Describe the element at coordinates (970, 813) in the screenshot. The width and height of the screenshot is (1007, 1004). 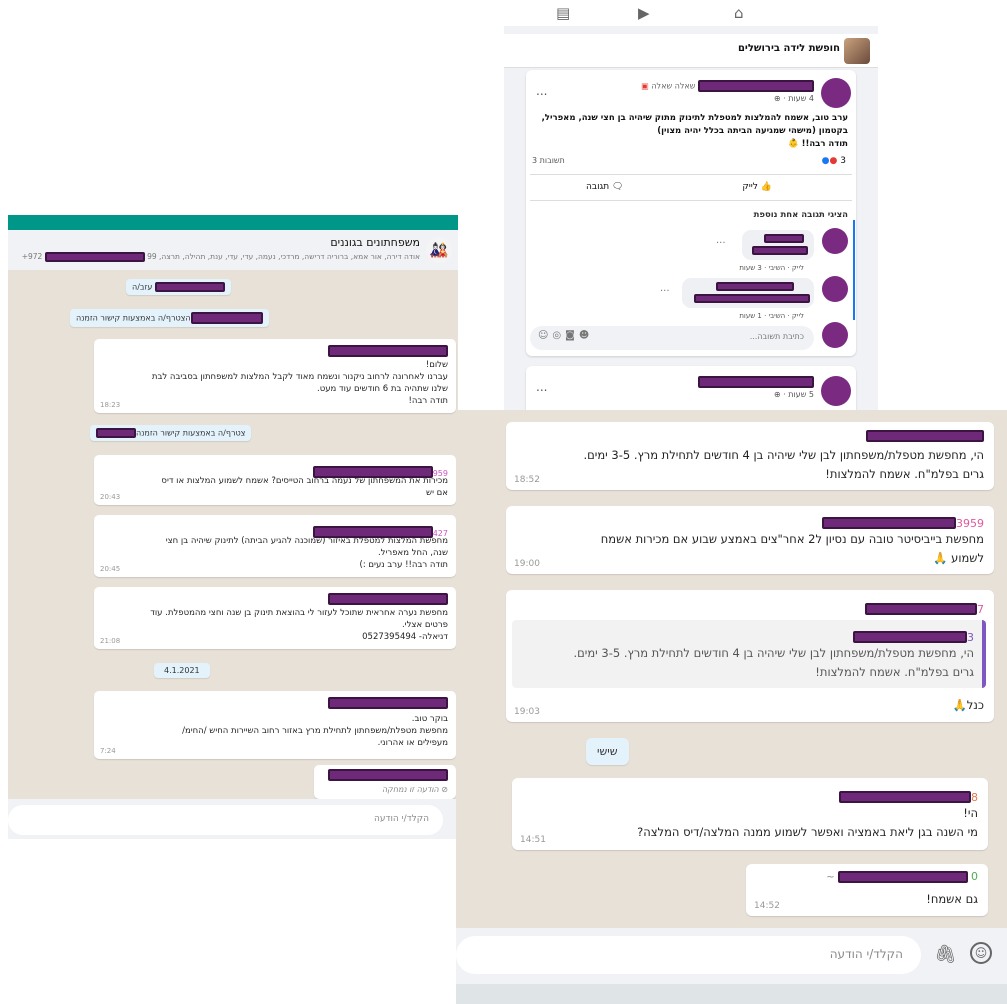
I see `message-line: הי!` at that location.